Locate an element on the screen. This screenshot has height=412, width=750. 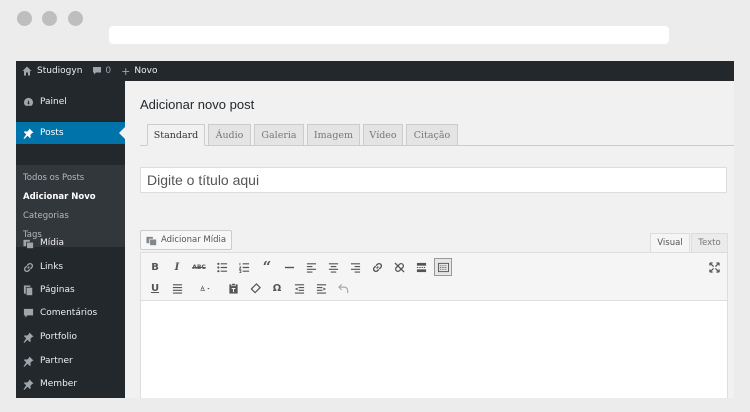
window-minimize-dot is located at coordinates (49, 18).